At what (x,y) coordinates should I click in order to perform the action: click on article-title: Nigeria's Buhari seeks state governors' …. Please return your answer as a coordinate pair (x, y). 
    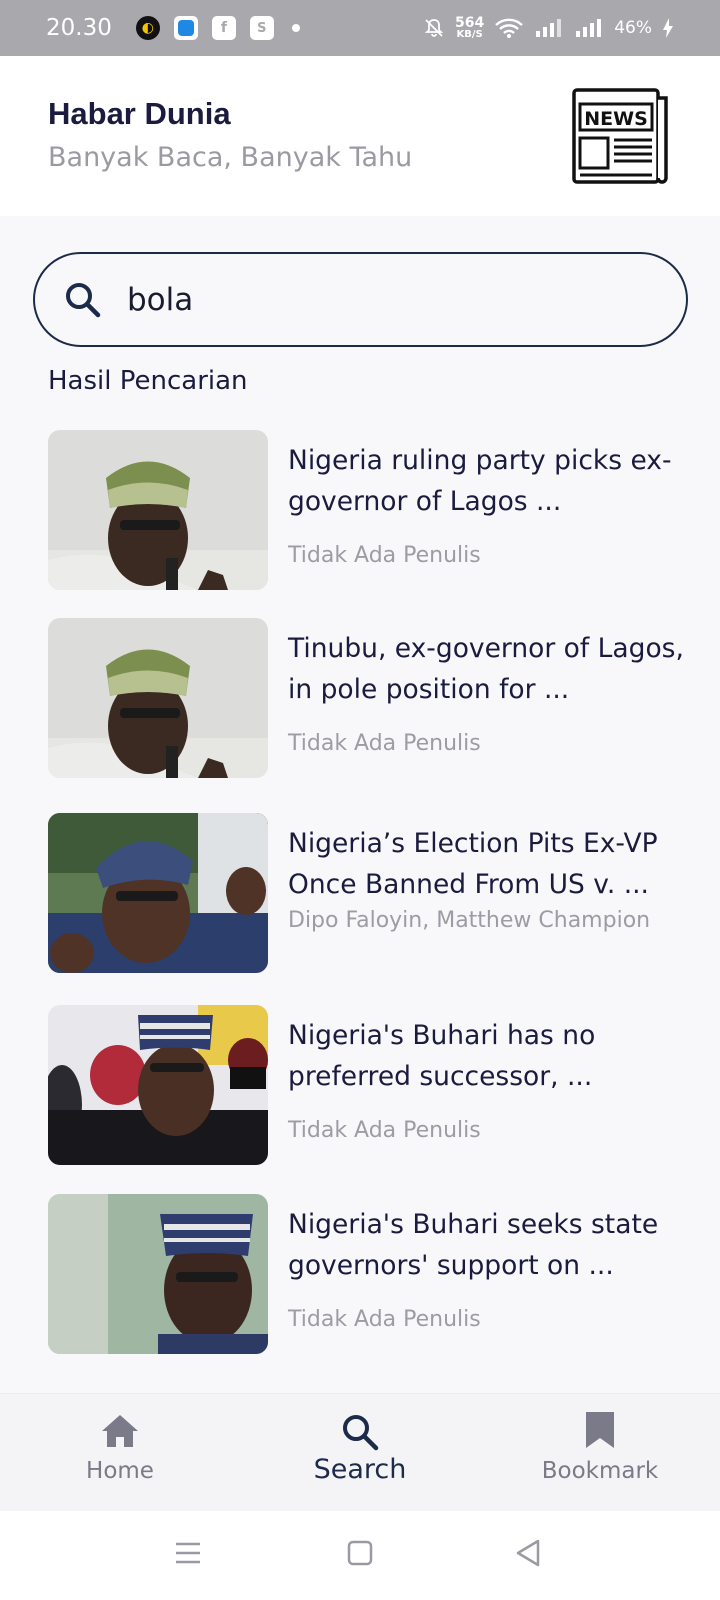
    Looking at the image, I should click on (488, 1245).